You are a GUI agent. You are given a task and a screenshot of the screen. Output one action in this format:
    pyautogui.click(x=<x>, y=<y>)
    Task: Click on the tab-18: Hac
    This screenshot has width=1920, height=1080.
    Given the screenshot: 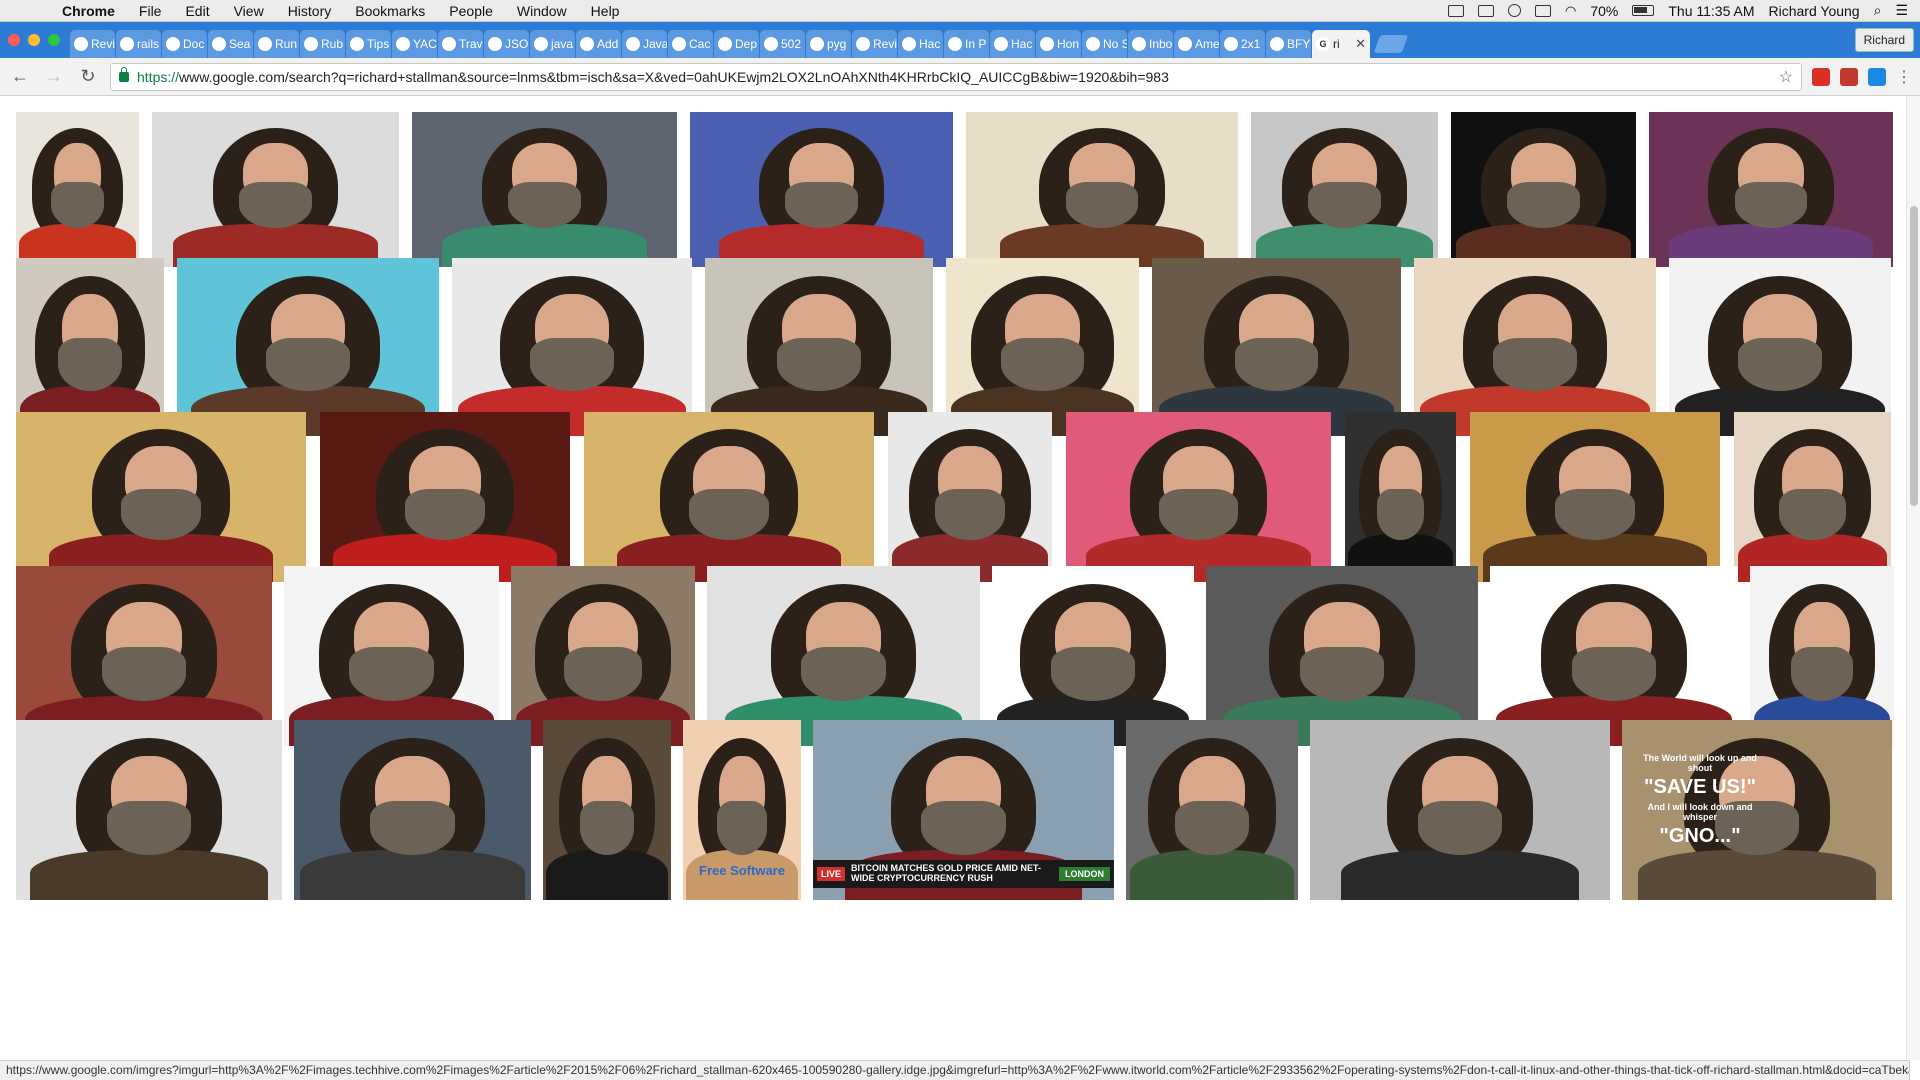 What is the action you would take?
    pyautogui.click(x=920, y=44)
    